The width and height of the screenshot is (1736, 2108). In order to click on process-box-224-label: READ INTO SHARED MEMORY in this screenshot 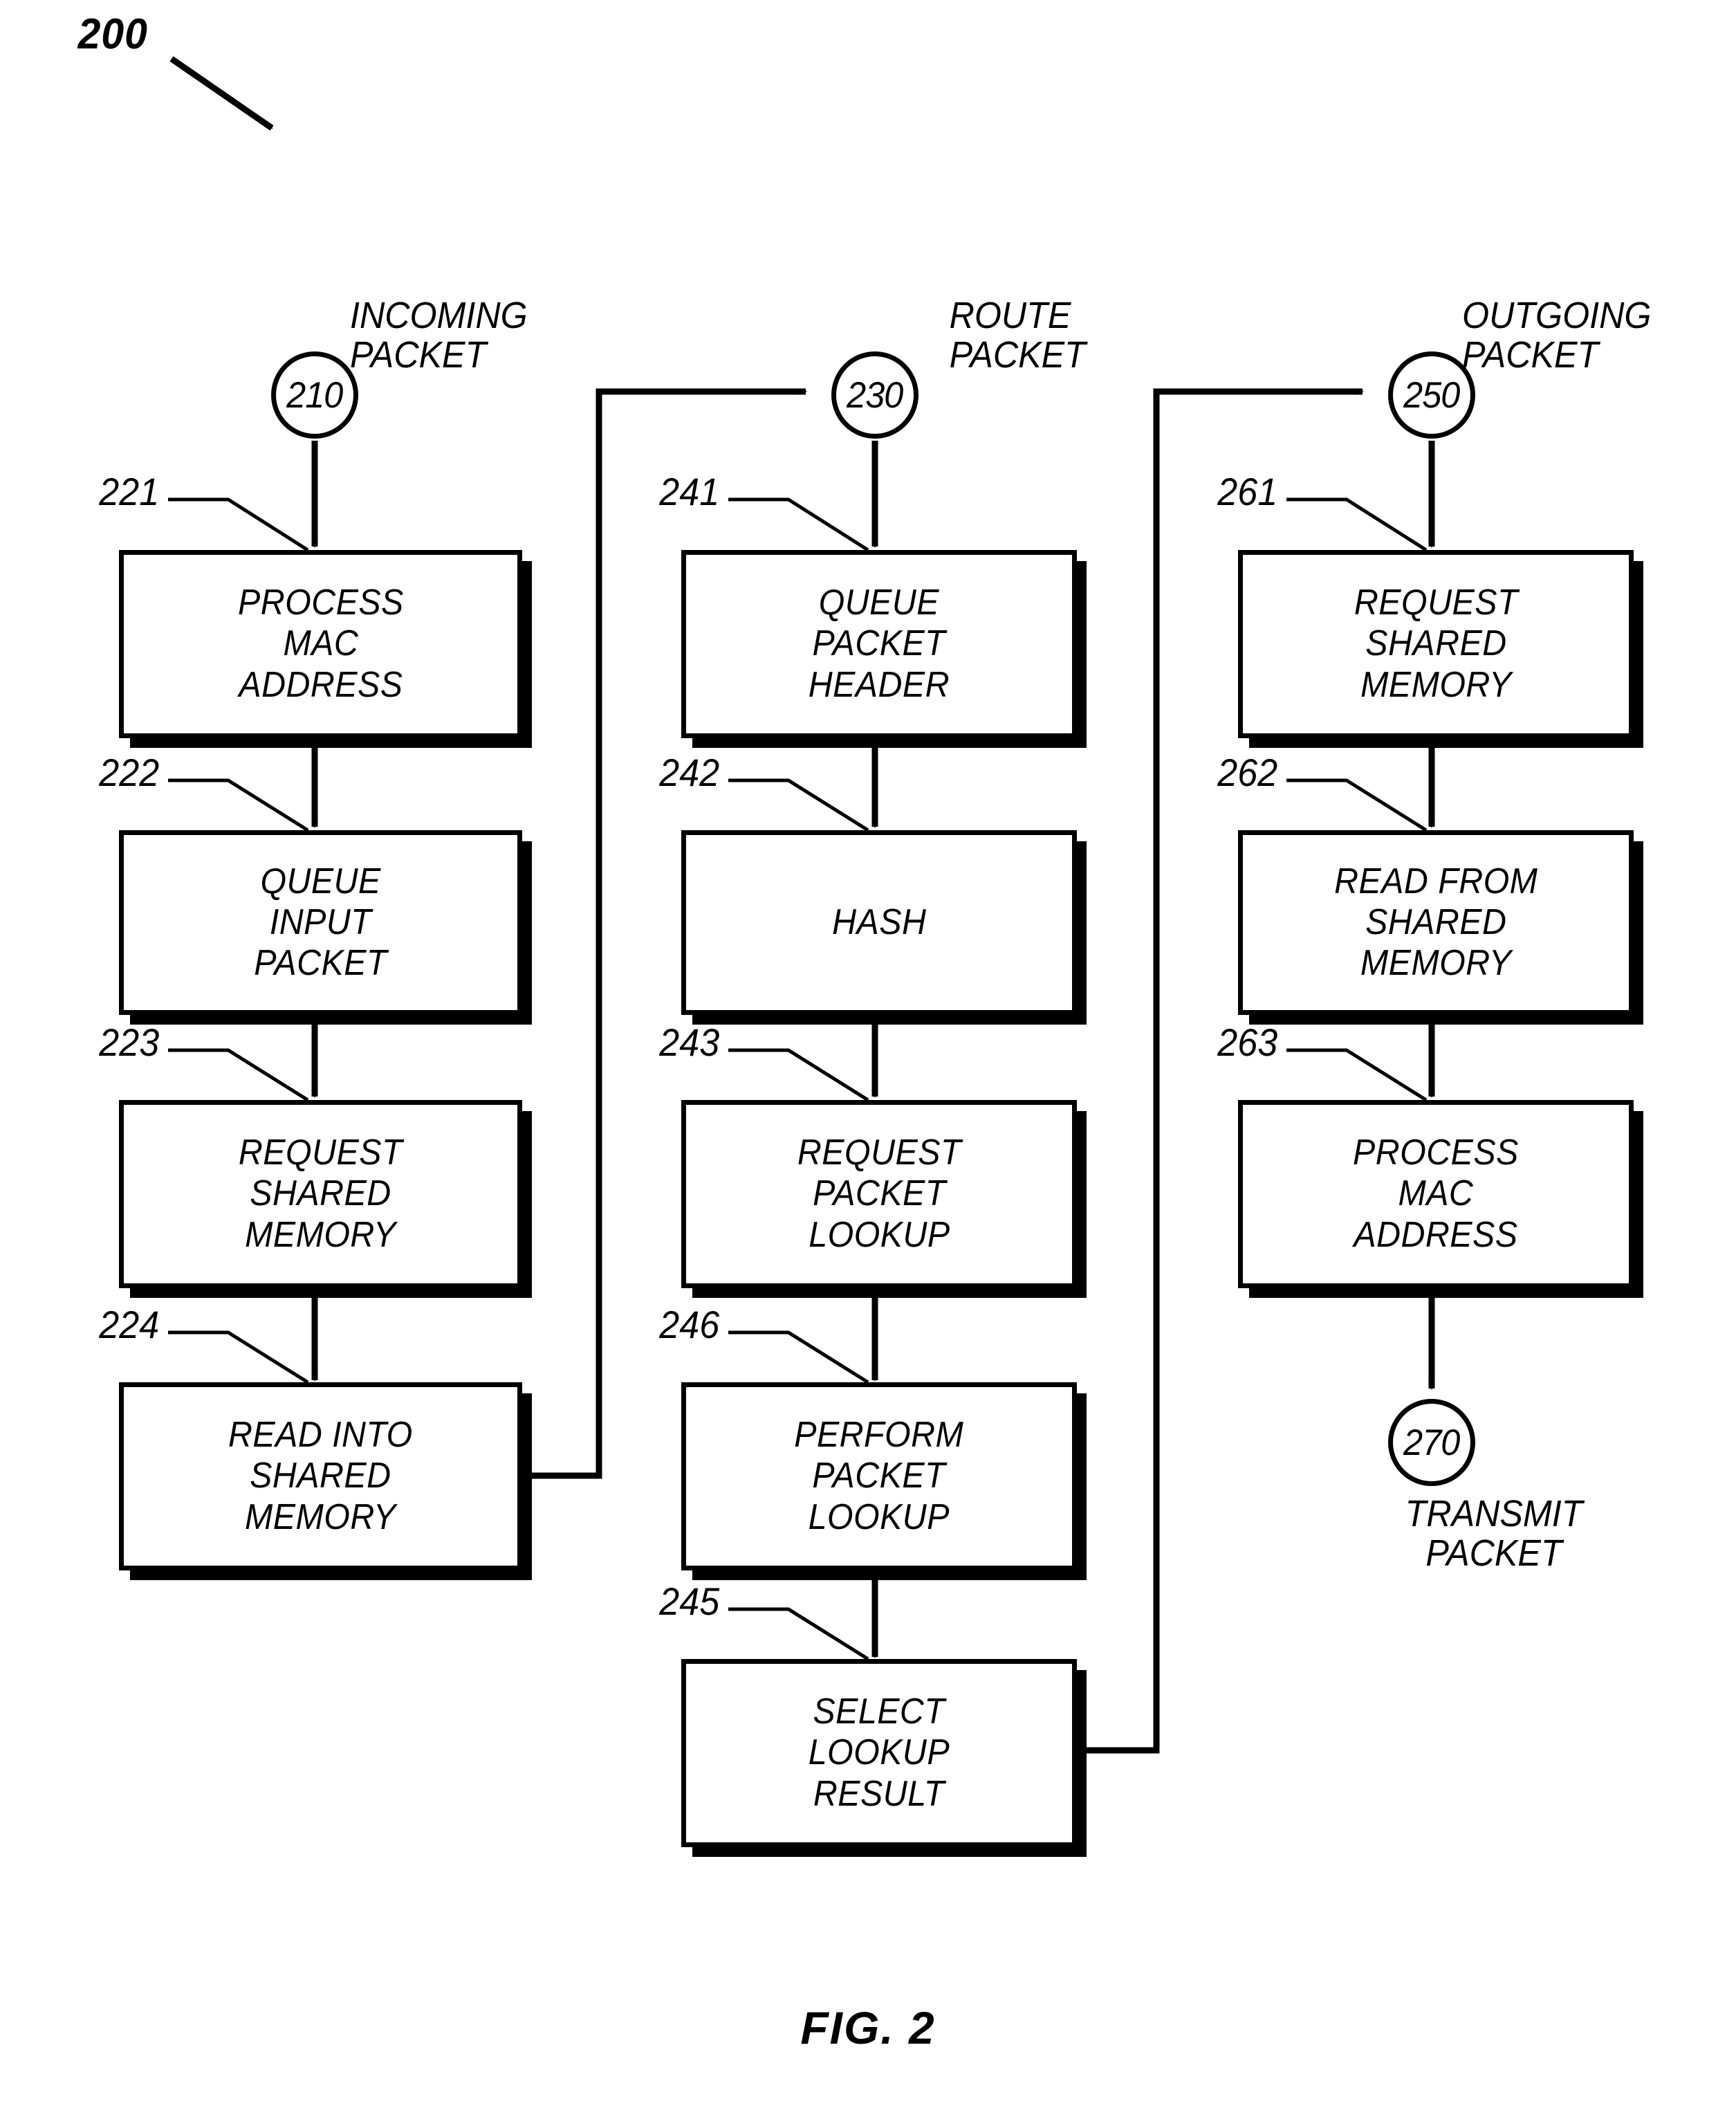, I will do `click(320, 1476)`.